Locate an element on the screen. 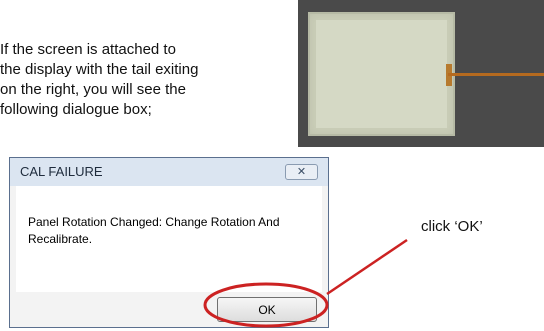 The height and width of the screenshot is (331, 544). touch-panel-active-area is located at coordinates (381, 74).